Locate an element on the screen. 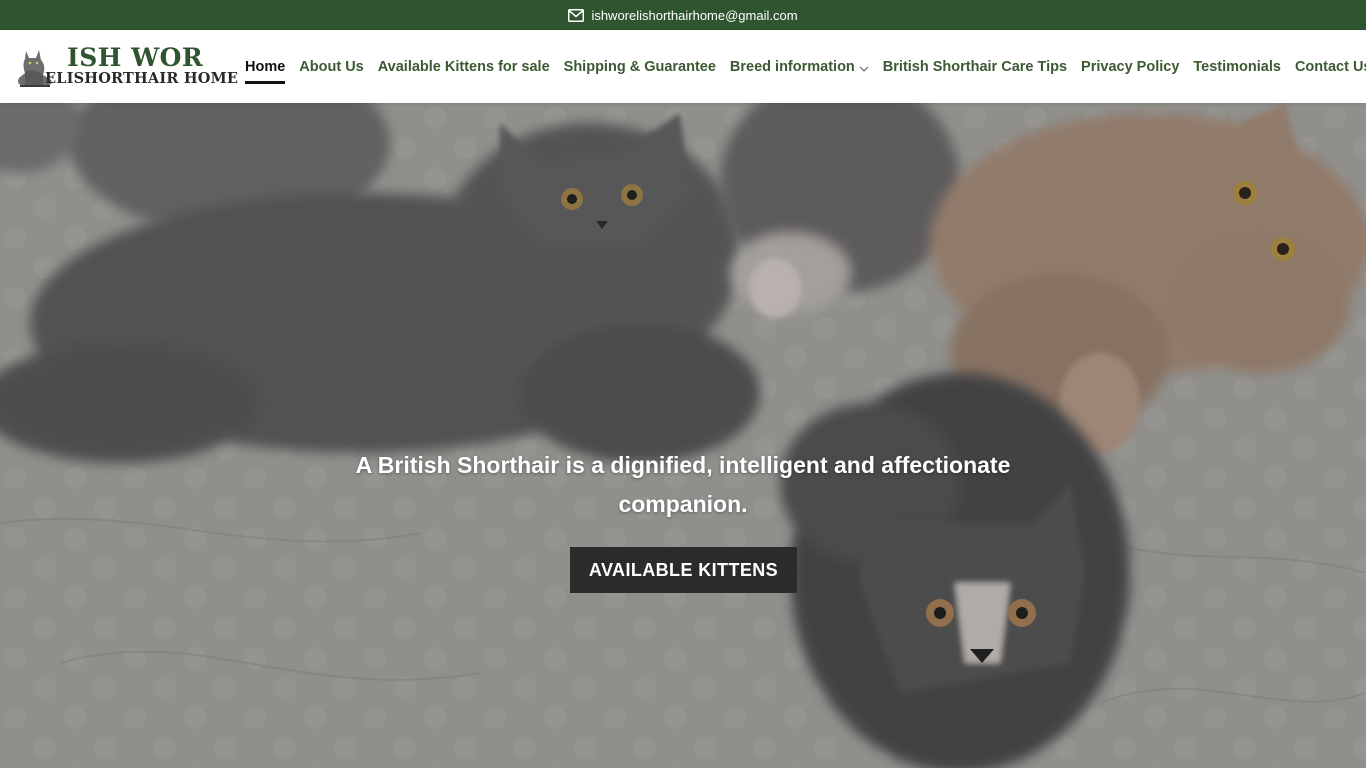 The image size is (1366, 768). top-bar: ishworelishorthairhome@gmail.com is located at coordinates (683, 15).